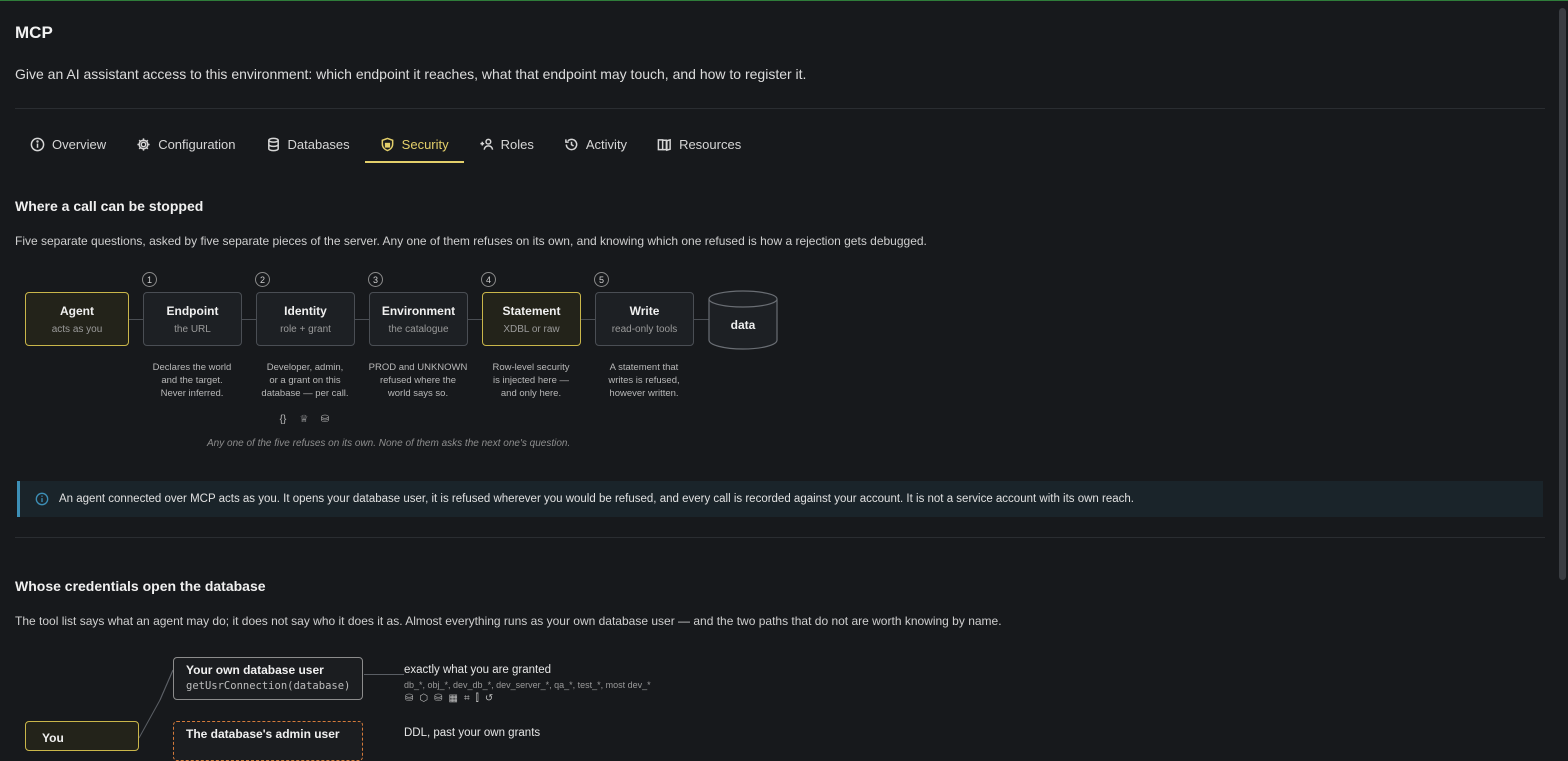 The height and width of the screenshot is (761, 1568). Describe the element at coordinates (743, 325) in the screenshot. I see `data-label: data` at that location.